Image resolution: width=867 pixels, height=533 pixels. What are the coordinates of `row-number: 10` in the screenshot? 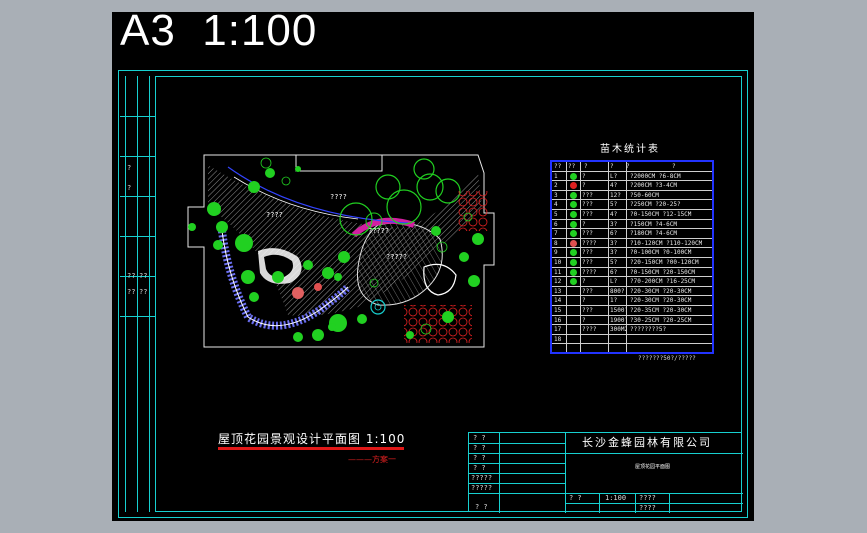 It's located at (558, 262).